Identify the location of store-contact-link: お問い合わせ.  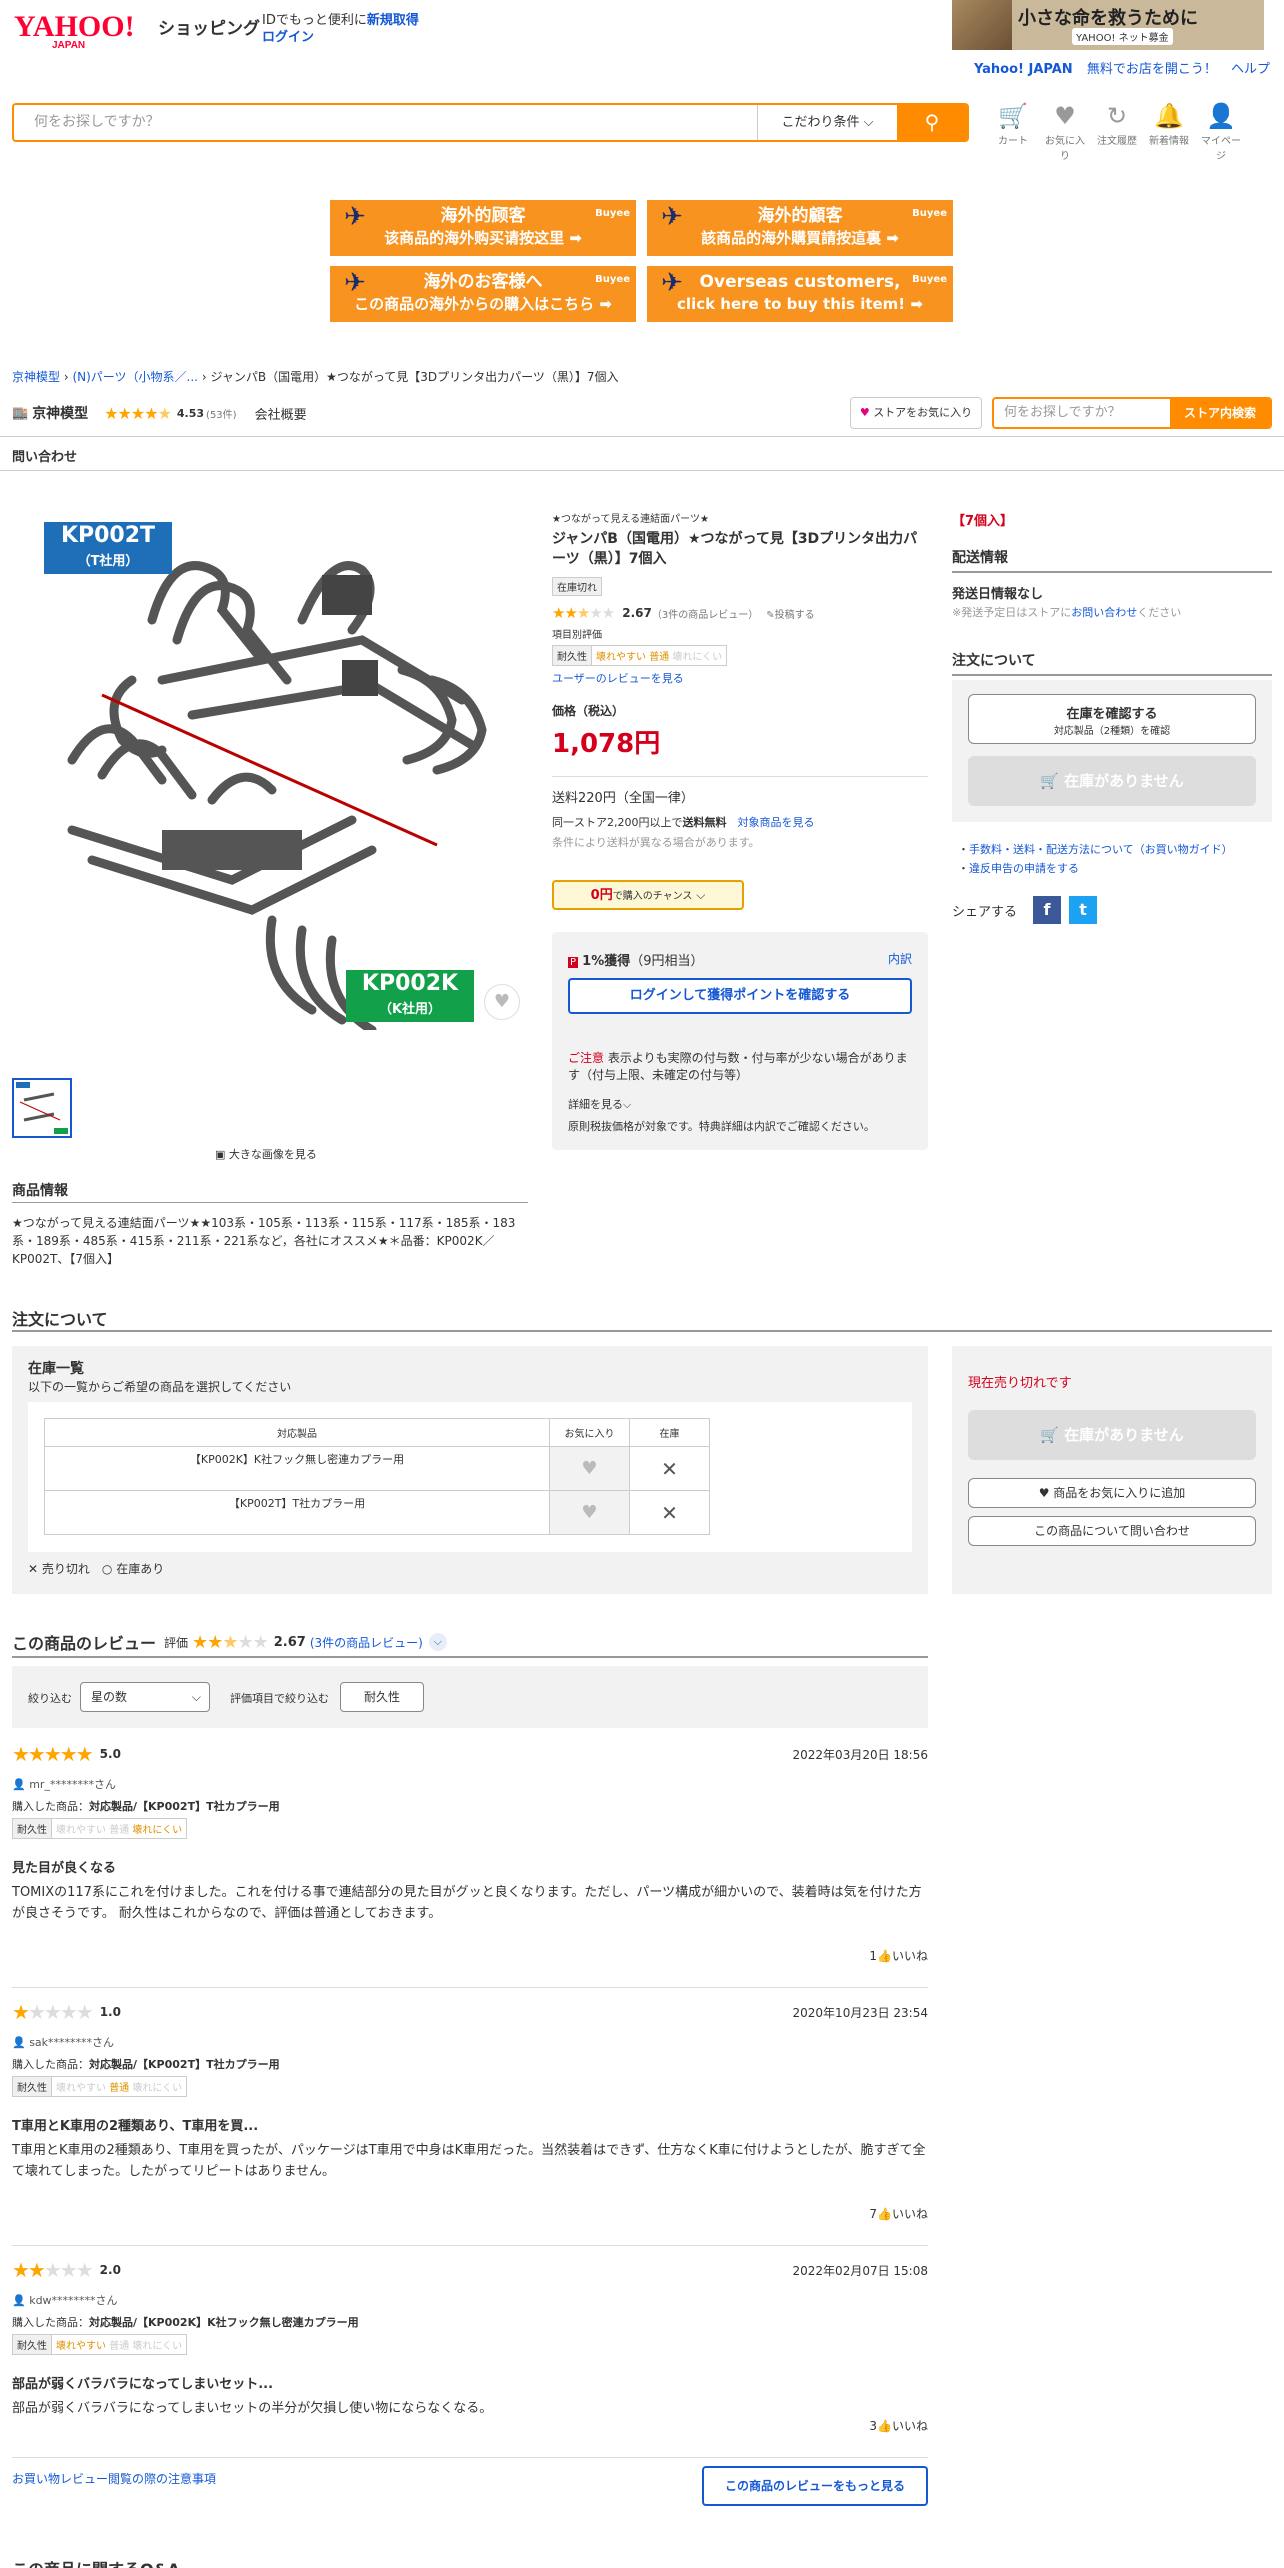
(1104, 612).